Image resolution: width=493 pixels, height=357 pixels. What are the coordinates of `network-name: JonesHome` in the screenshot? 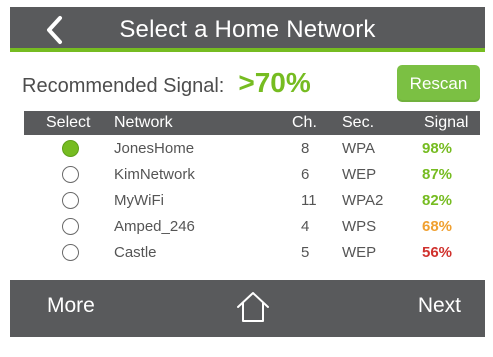 It's located at (154, 148).